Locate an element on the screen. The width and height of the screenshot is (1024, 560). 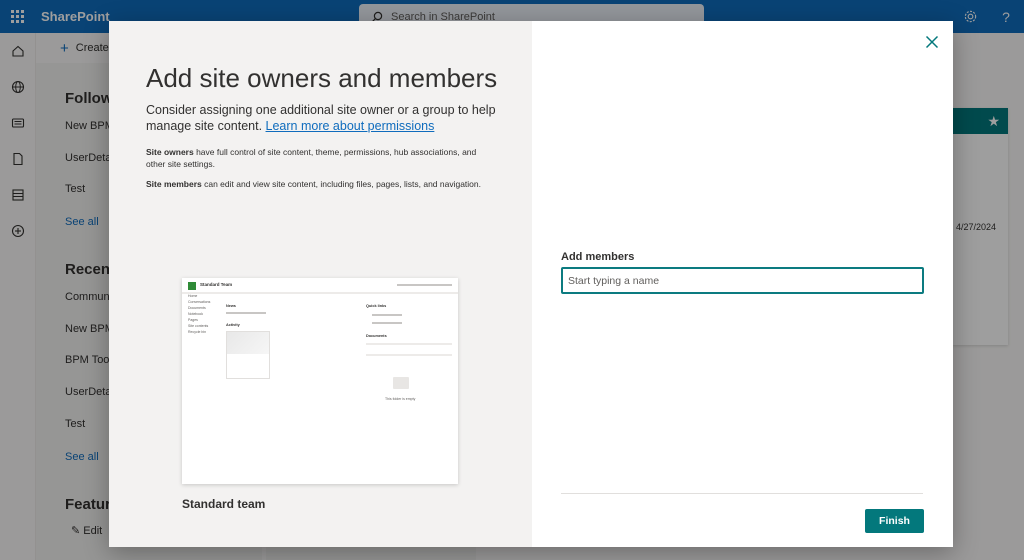
preview-nav-item: Notebook is located at coordinates (195, 314).